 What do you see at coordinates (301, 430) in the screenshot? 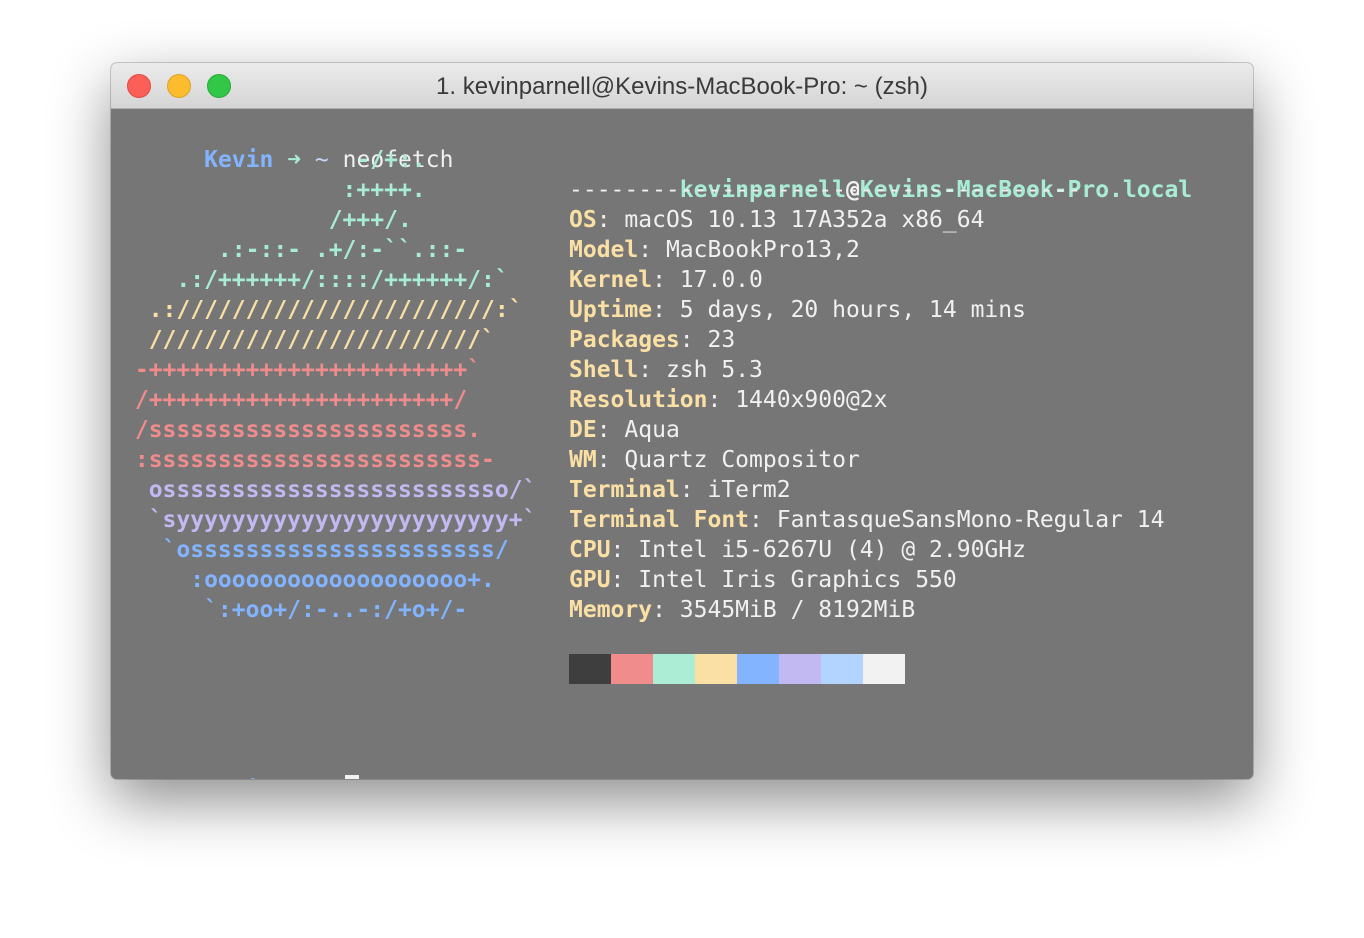
I see `ascii-art-line: /sssssssssssssssssssssss.` at bounding box center [301, 430].